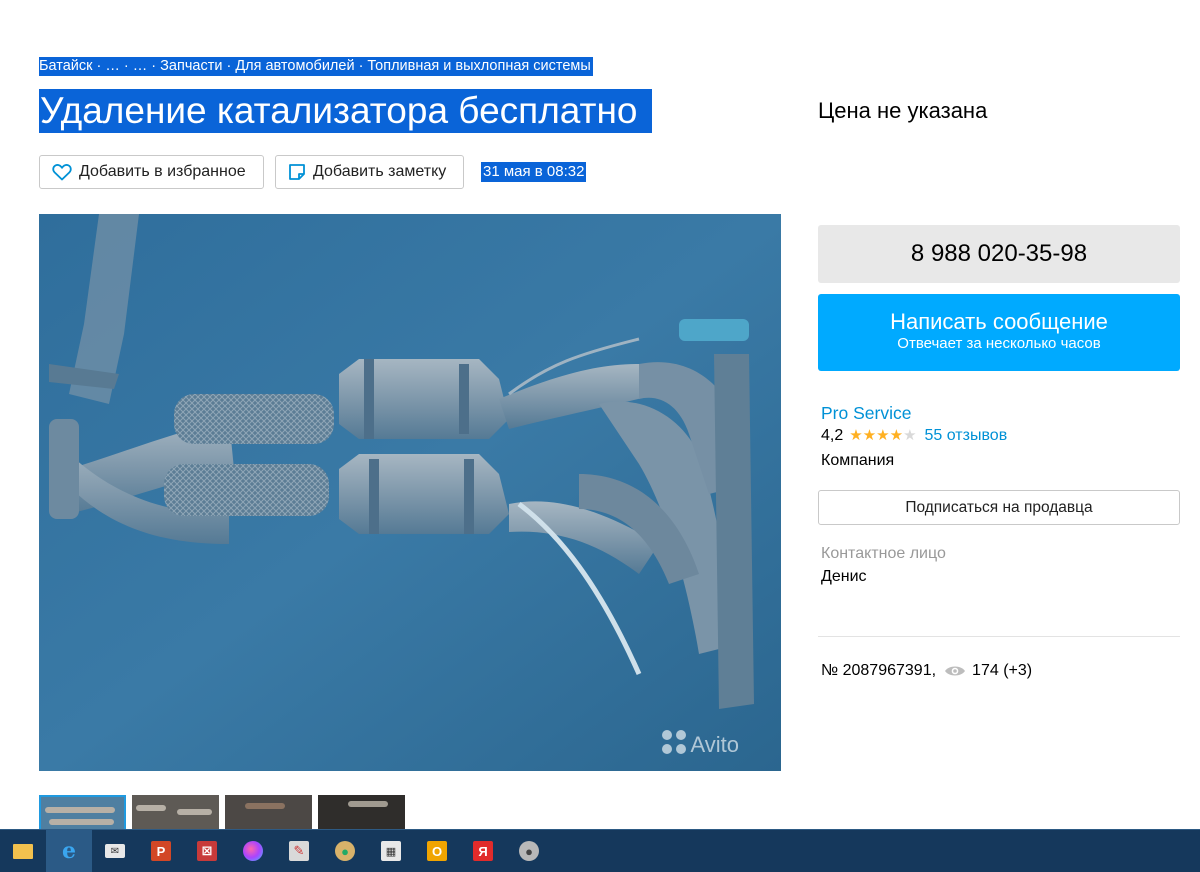 The width and height of the screenshot is (1200, 872). Describe the element at coordinates (391, 851) in the screenshot. I see `calculator-icon: ▦` at that location.